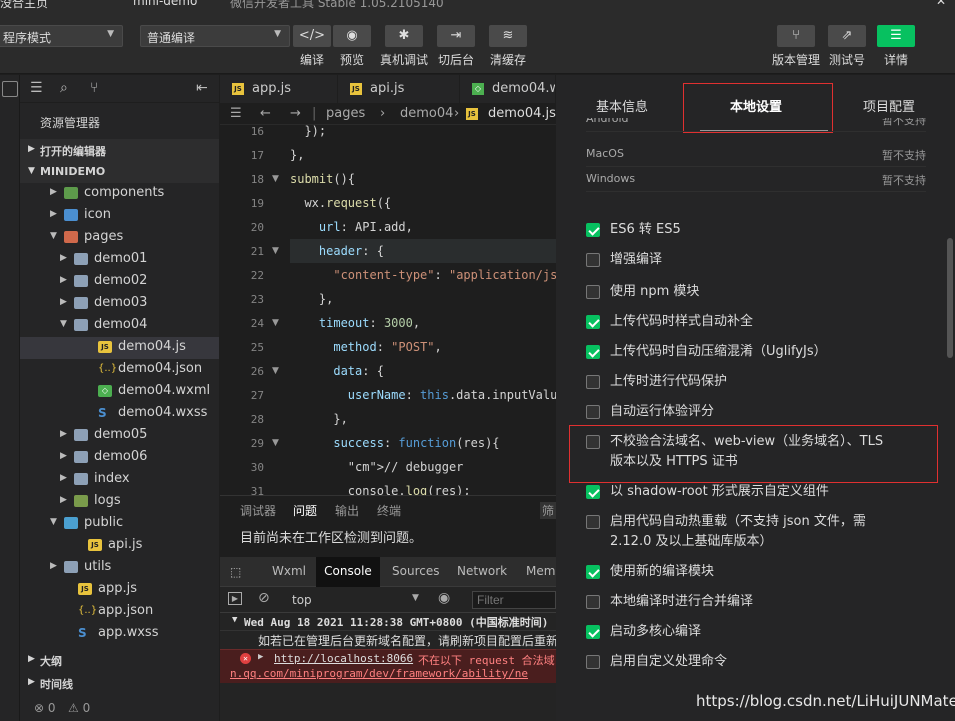 This screenshot has height=721, width=955. Describe the element at coordinates (119, 480) in the screenshot. I see `tree-folder: ▶ index` at that location.